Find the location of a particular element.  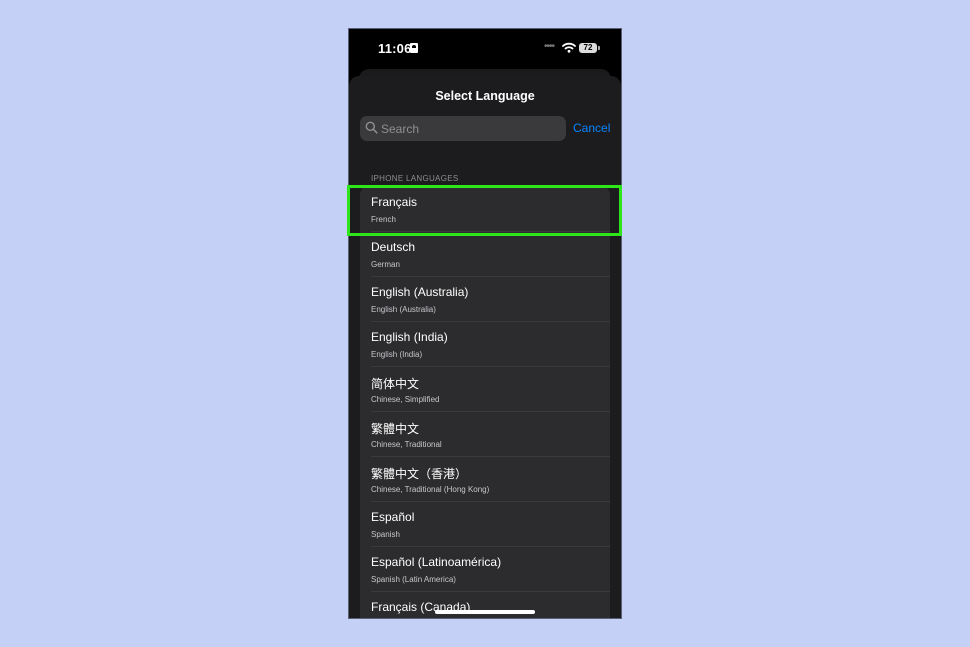

status-bar: 11:06 •••• 72 is located at coordinates (485, 49).